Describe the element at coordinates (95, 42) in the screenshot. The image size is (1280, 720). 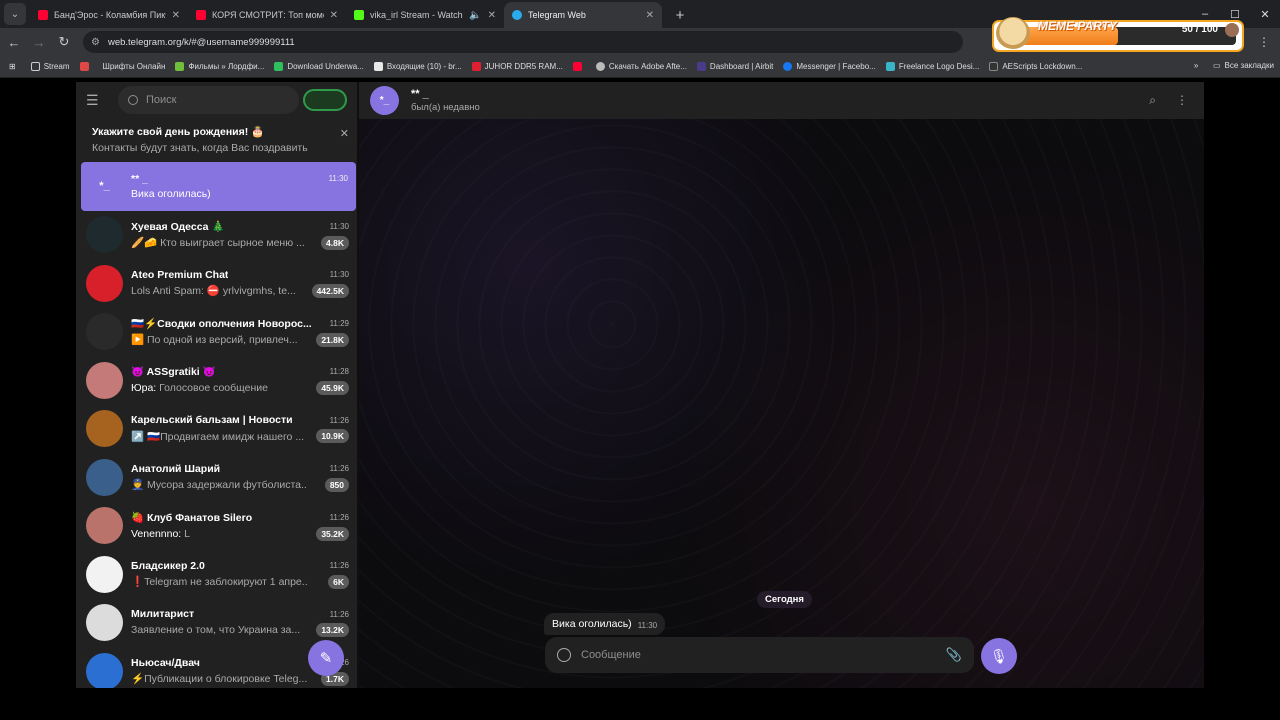
I see `site-info-icon: ⚙` at that location.